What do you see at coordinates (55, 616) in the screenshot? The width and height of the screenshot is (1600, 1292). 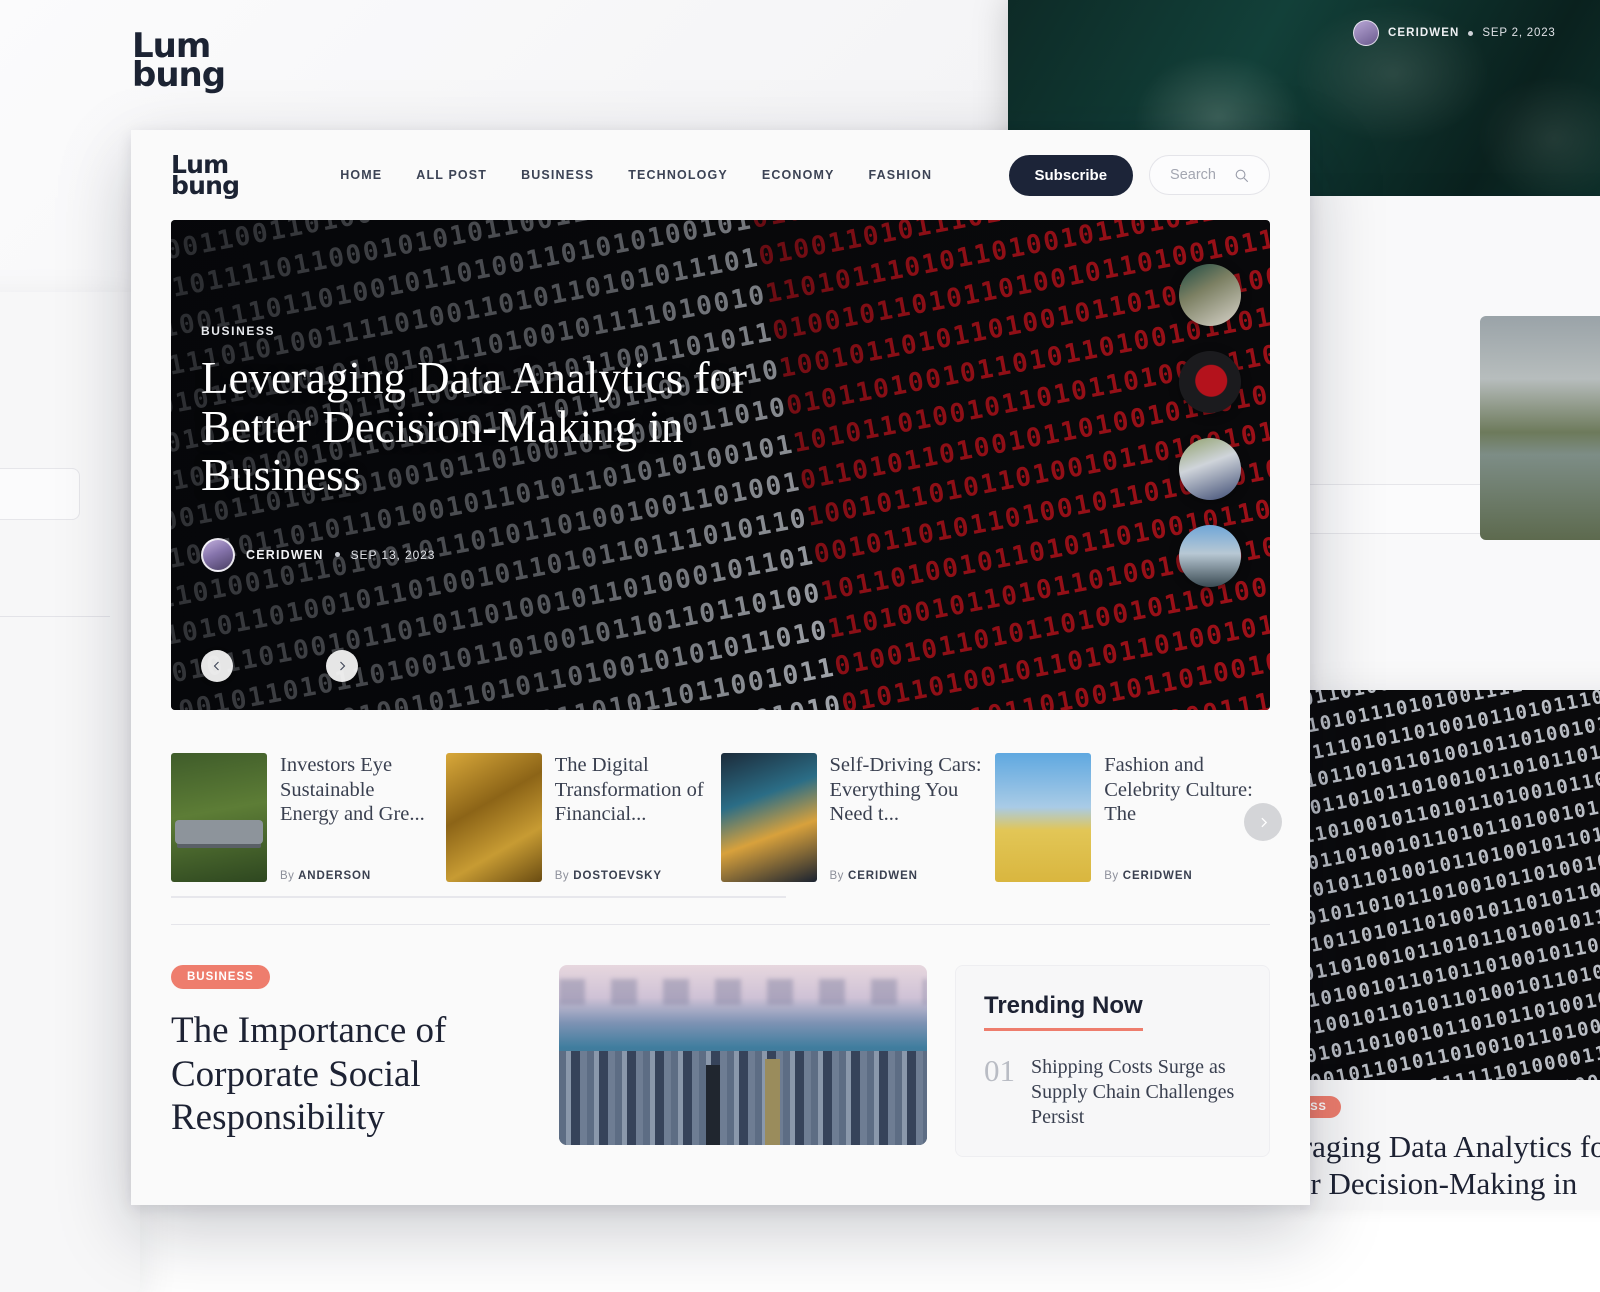 I see `left-panel-divider` at bounding box center [55, 616].